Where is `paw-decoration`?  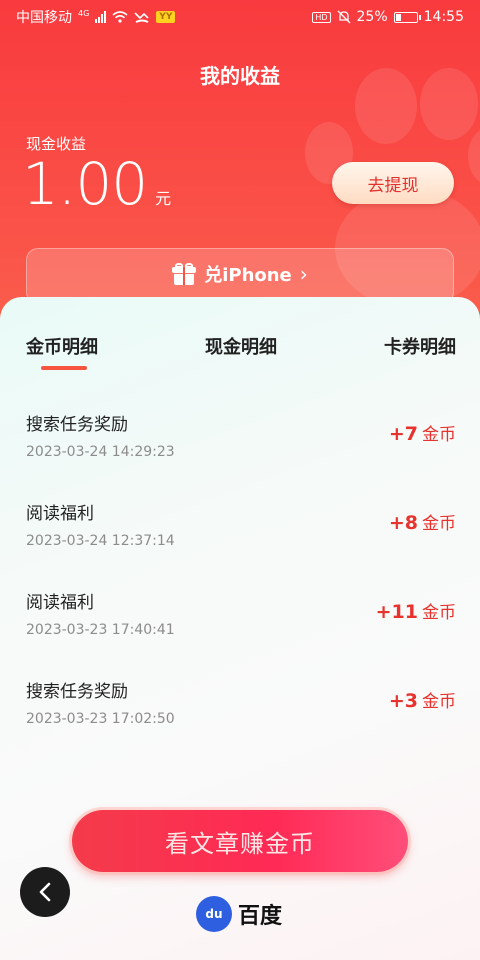
paw-decoration is located at coordinates (474, 156).